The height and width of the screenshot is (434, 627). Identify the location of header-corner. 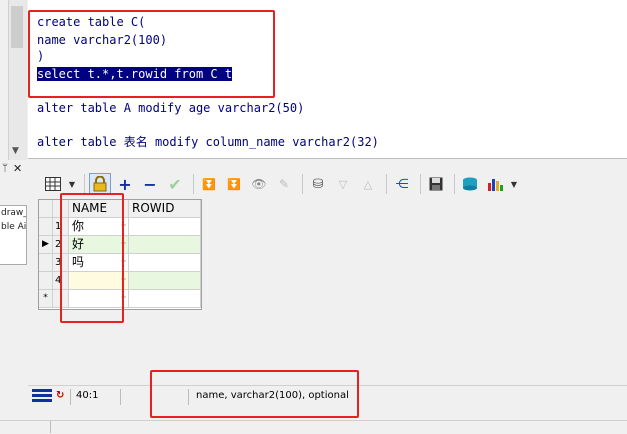
(46, 208).